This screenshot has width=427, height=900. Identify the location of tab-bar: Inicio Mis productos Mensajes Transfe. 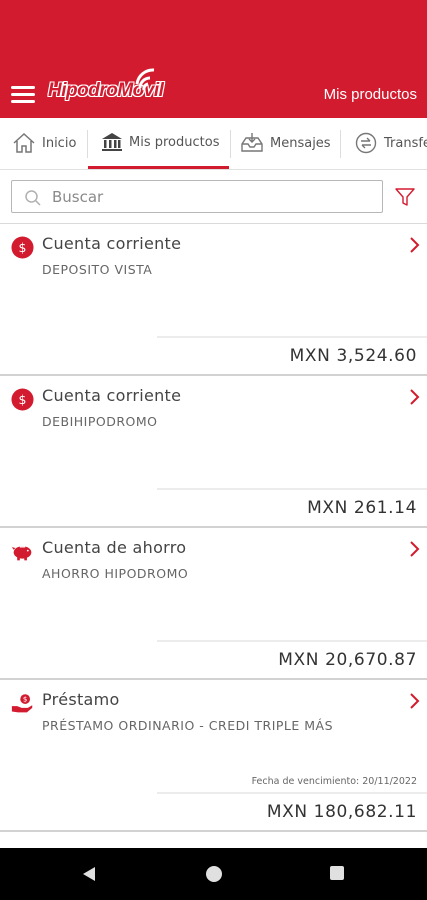
(213, 144).